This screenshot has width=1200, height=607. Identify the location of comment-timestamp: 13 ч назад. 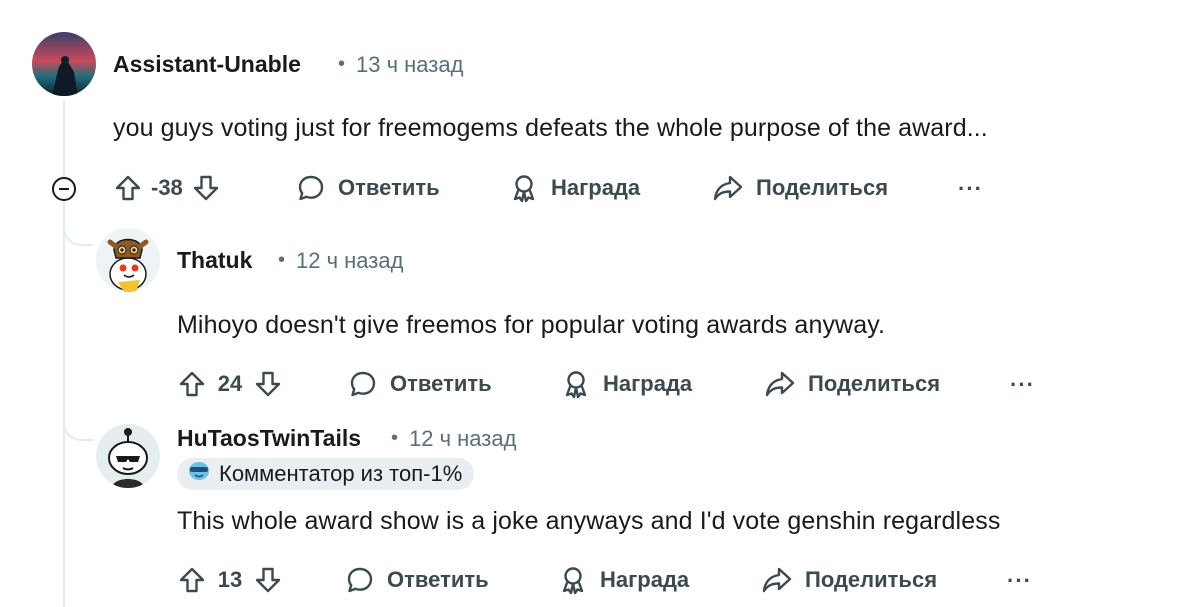
(409, 65).